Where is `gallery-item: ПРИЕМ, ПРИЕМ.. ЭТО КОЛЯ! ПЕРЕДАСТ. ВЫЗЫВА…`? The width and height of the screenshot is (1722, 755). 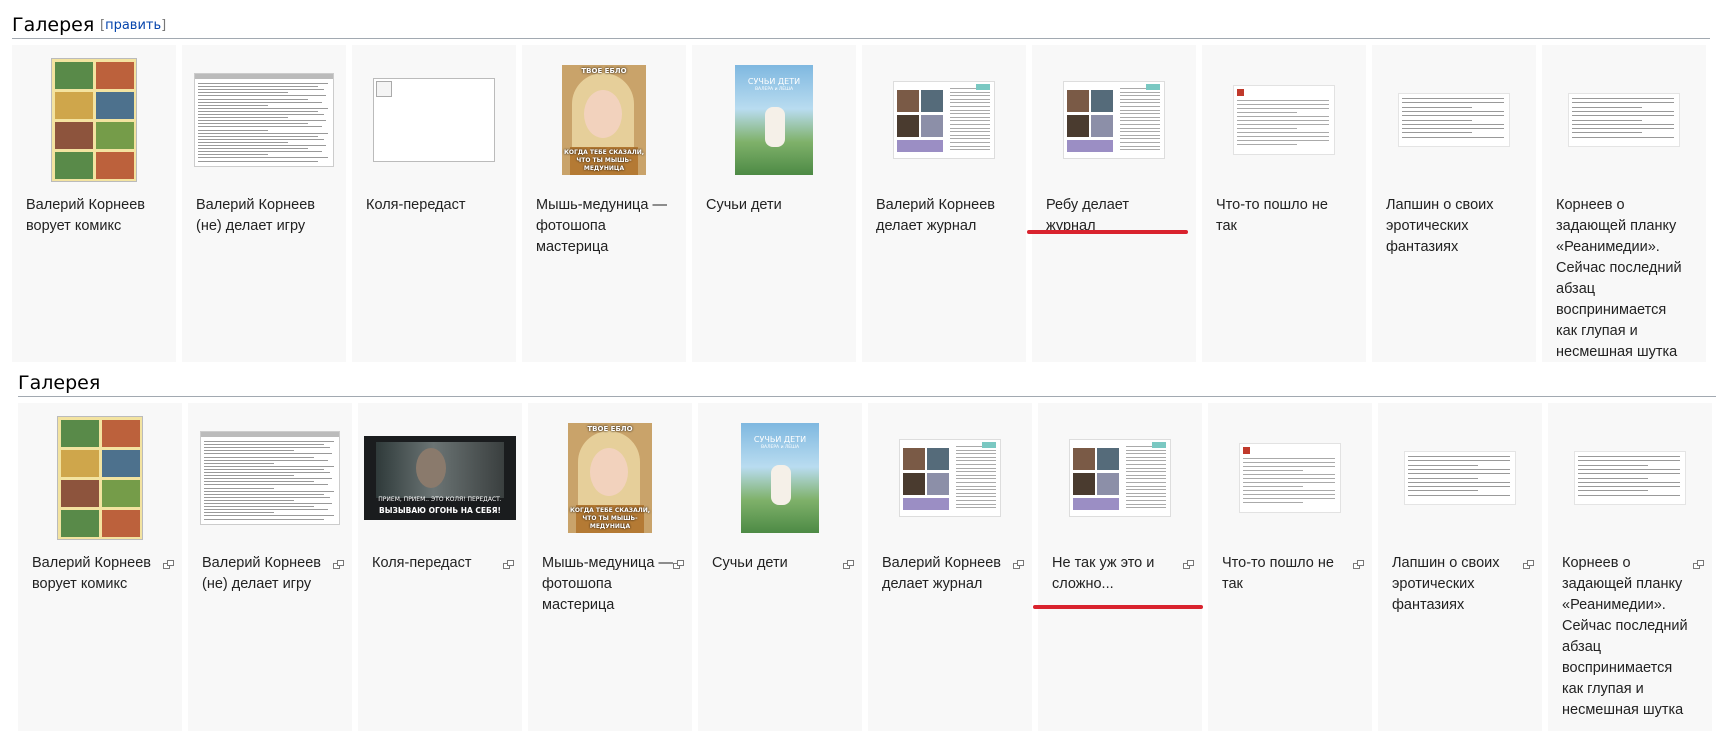 gallery-item: ПРИЕМ, ПРИЕМ.. ЭТО КОЛЯ! ПЕРЕДАСТ. ВЫЗЫВА… is located at coordinates (440, 567).